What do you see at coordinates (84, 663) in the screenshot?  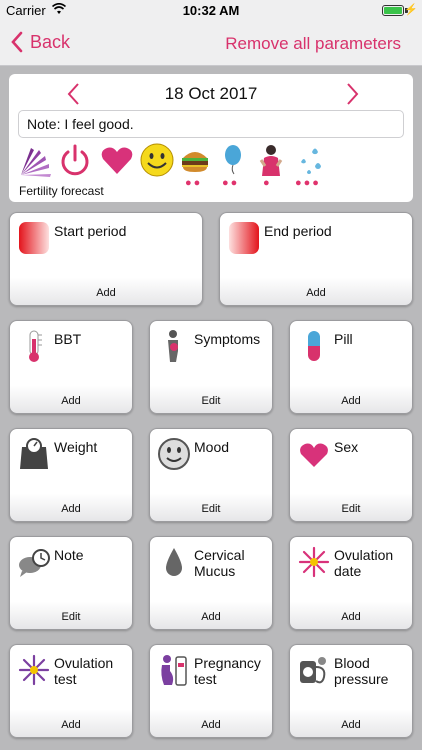 I see `ovulation-test-label-line1: Ovulation` at bounding box center [84, 663].